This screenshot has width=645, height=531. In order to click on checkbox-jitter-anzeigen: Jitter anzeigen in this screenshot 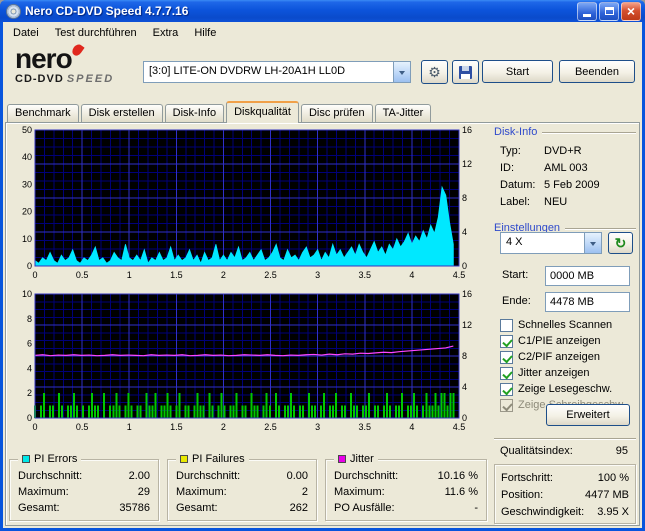, I will do `click(568, 373)`.